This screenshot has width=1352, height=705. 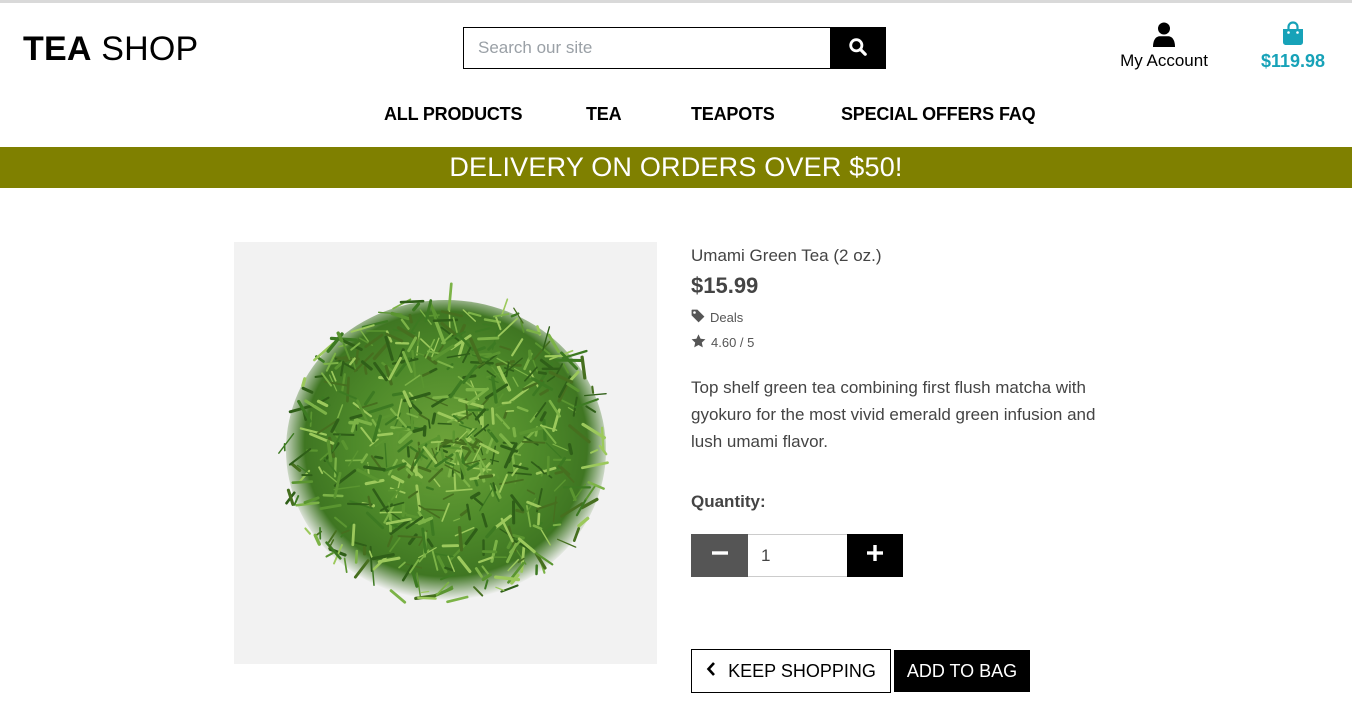 What do you see at coordinates (453, 114) in the screenshot?
I see `nav-all-products: ALL PRODUCTS` at bounding box center [453, 114].